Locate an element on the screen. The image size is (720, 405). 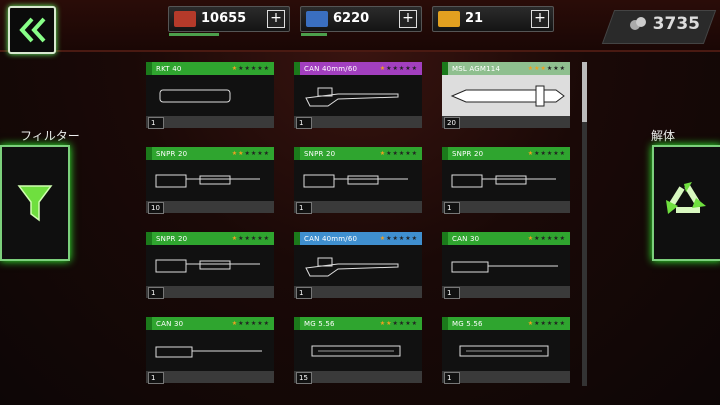
missile-icon is located at coordinates (507, 95).